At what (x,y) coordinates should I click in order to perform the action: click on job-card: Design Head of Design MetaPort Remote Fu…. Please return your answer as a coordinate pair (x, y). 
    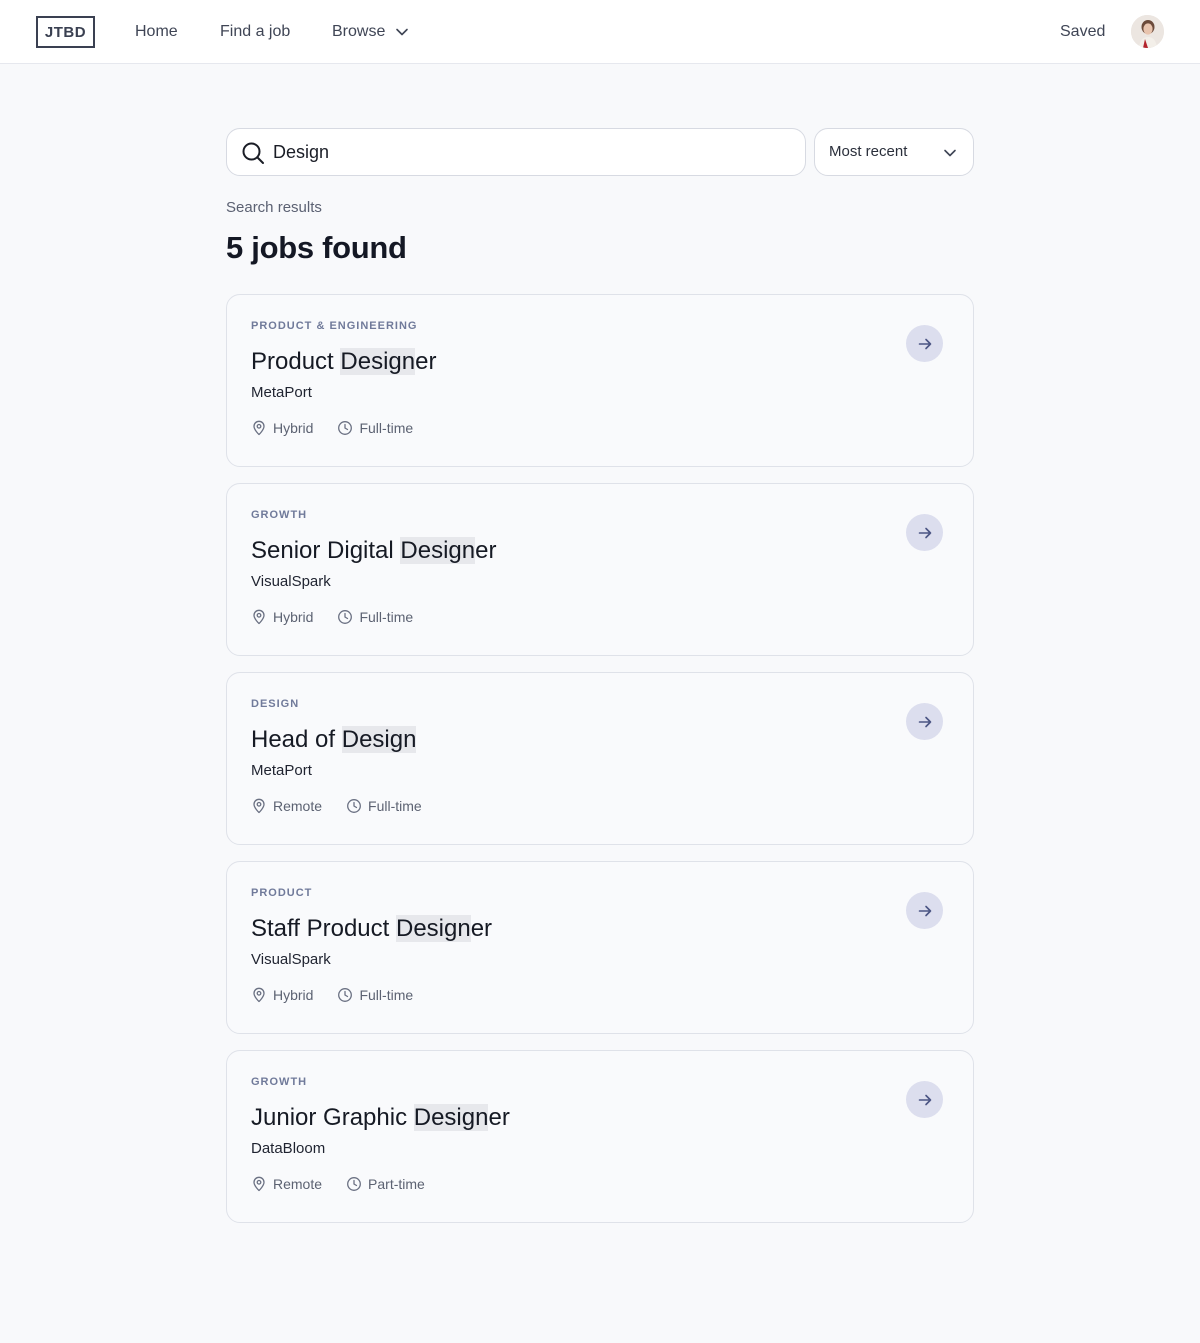
    Looking at the image, I should click on (600, 758).